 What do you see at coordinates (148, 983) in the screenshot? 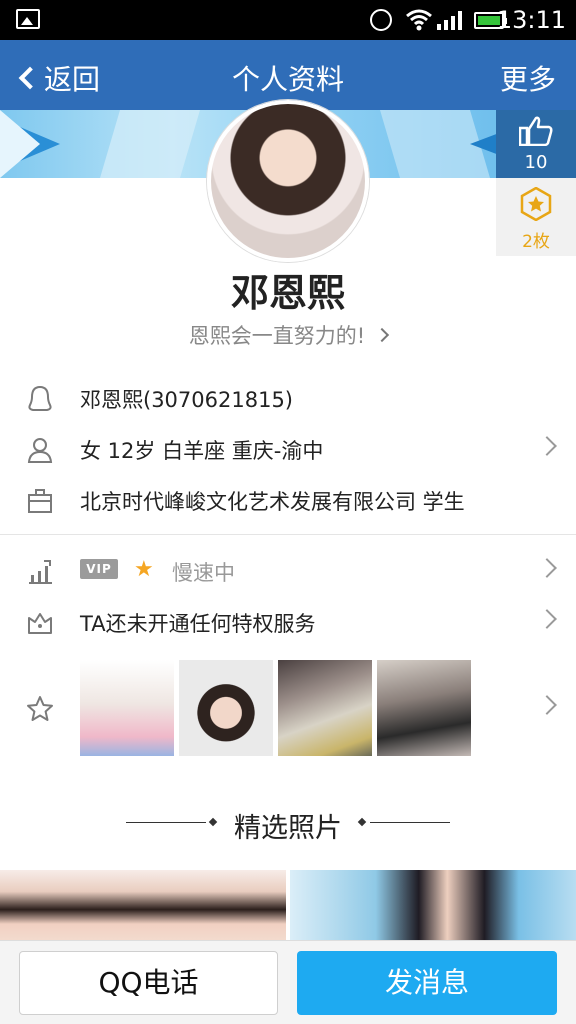
I see `qq-call-button: QQ电话` at bounding box center [148, 983].